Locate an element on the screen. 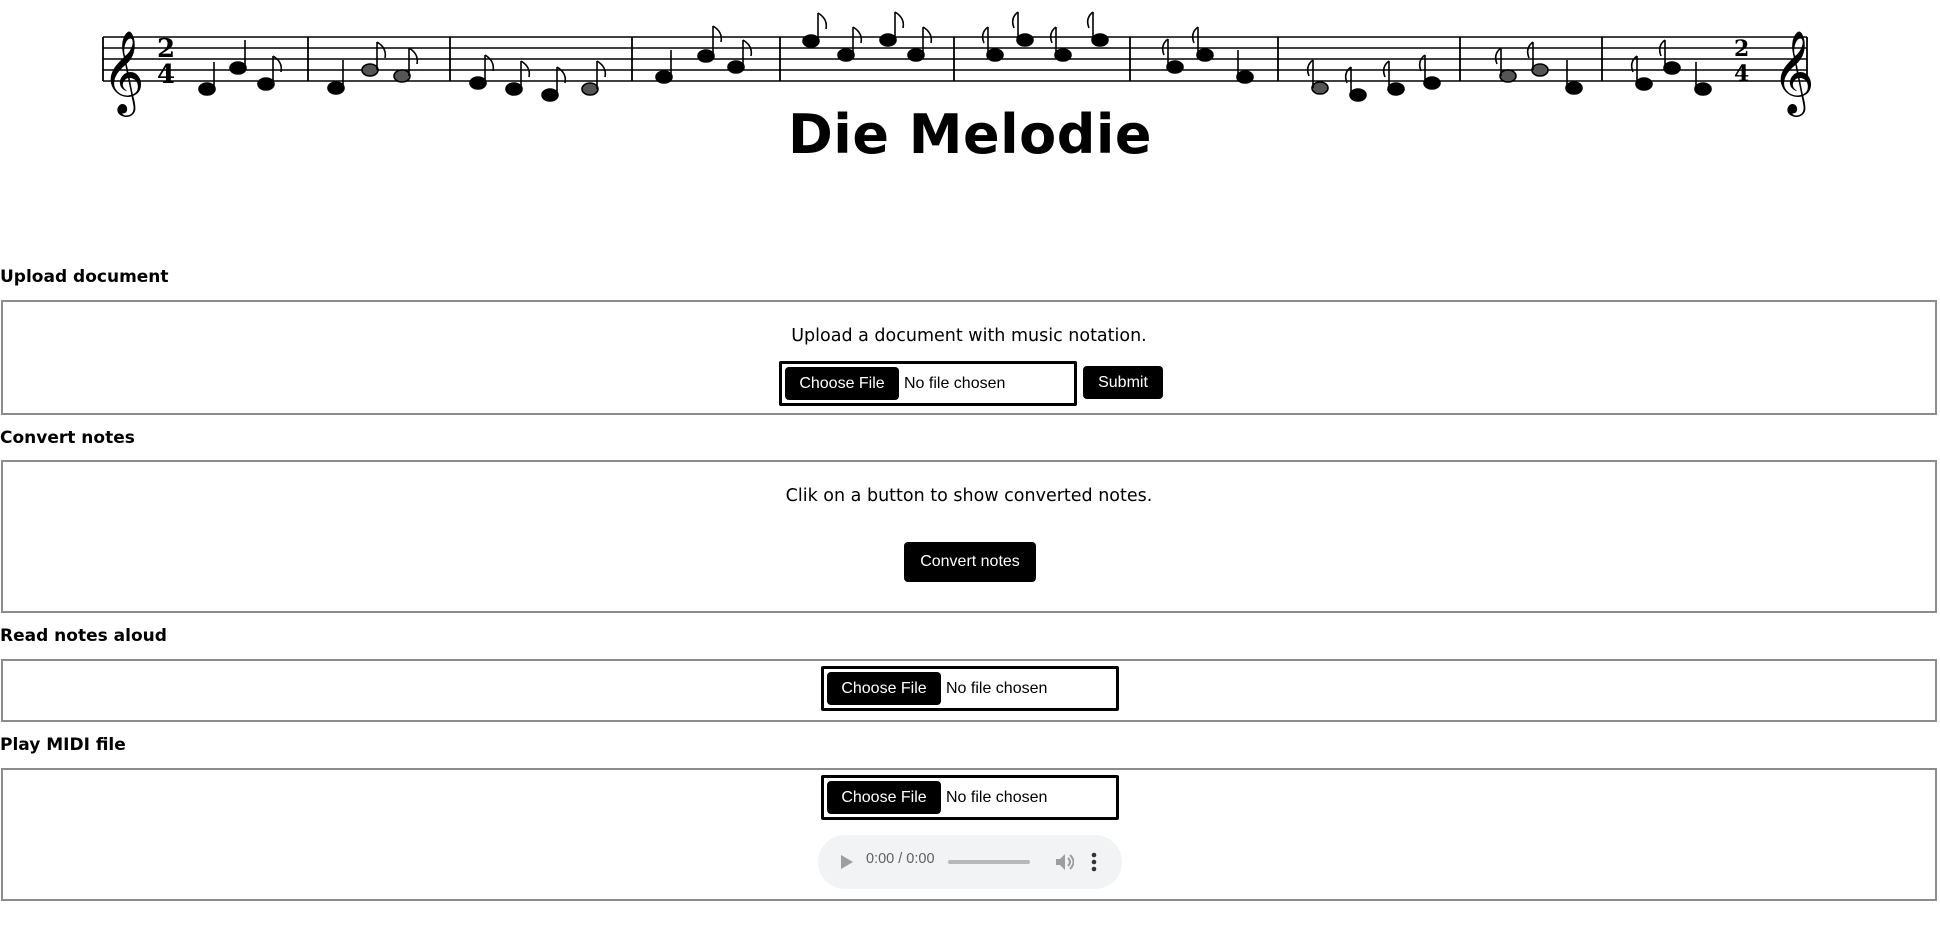 The width and height of the screenshot is (1940, 928). audio-player: 0:00 / 0:00 is located at coordinates (970, 862).